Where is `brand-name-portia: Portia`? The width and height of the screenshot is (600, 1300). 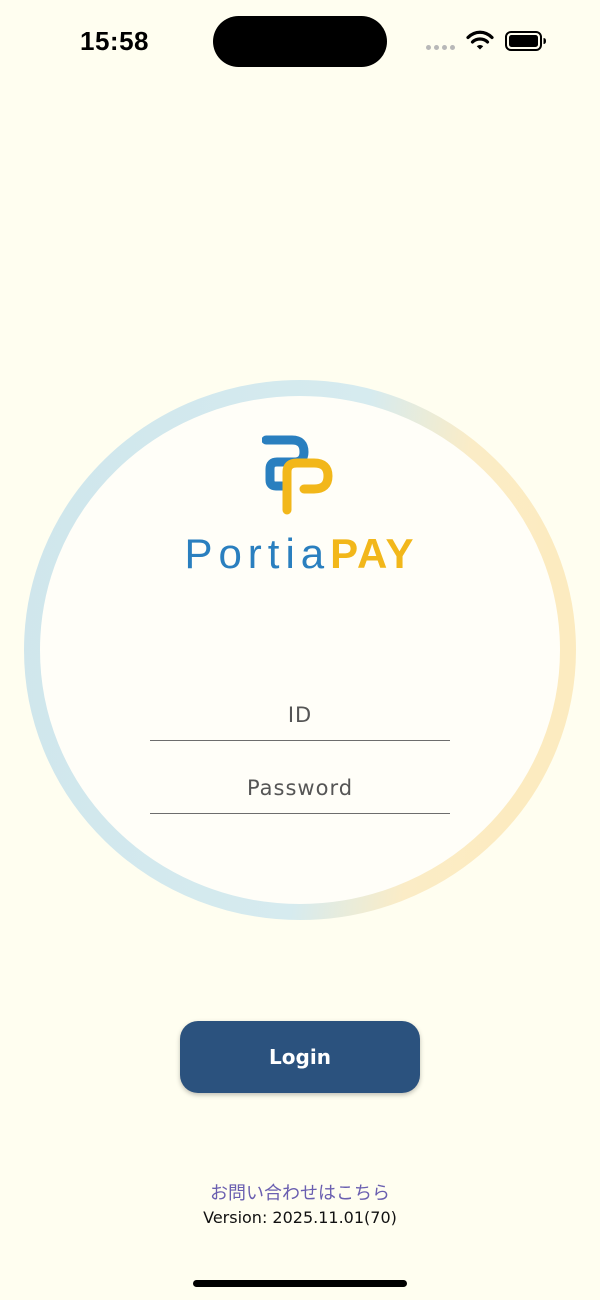
brand-name-portia: Portia is located at coordinates (257, 553).